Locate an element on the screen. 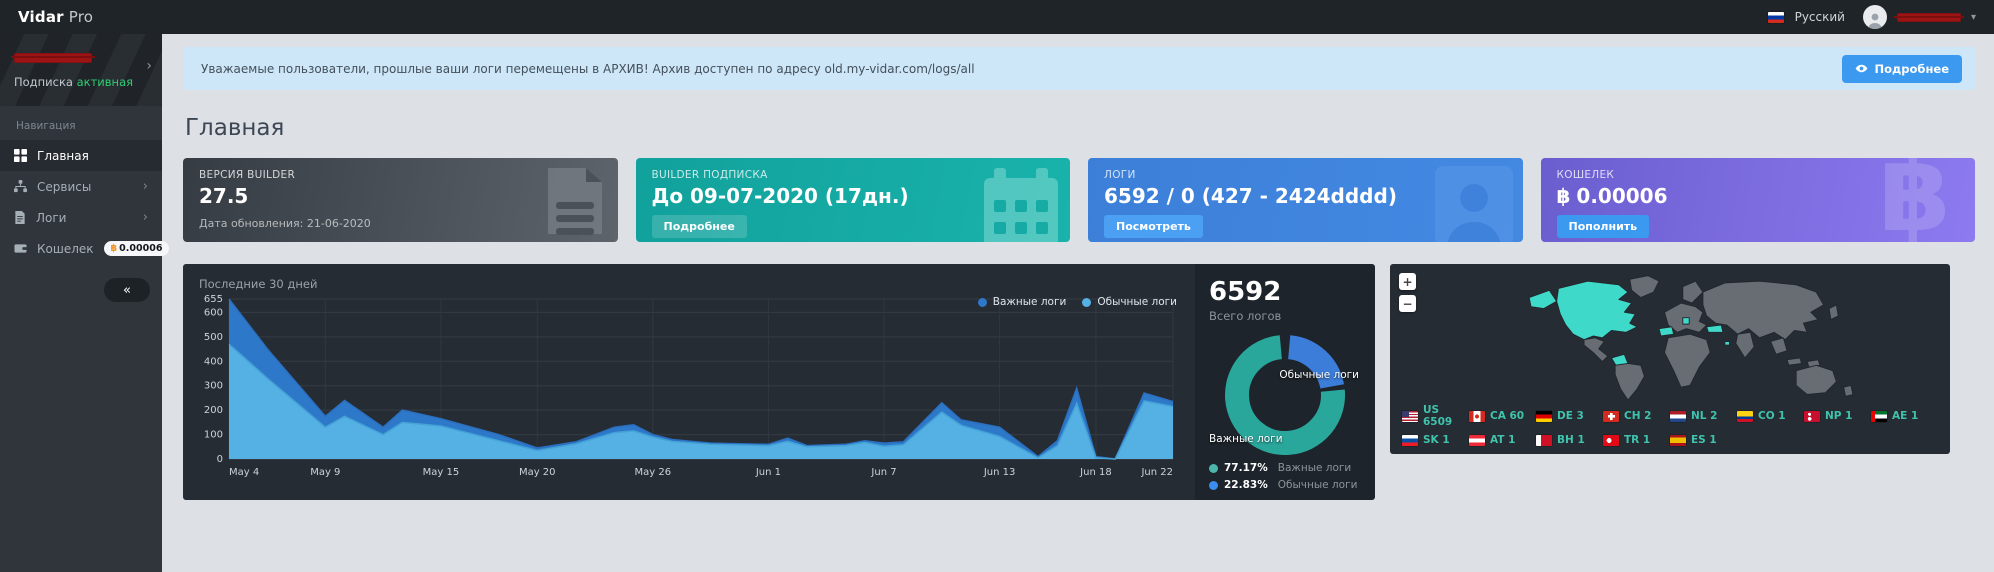  country-item-np: NP 1 is located at coordinates (1837, 416).